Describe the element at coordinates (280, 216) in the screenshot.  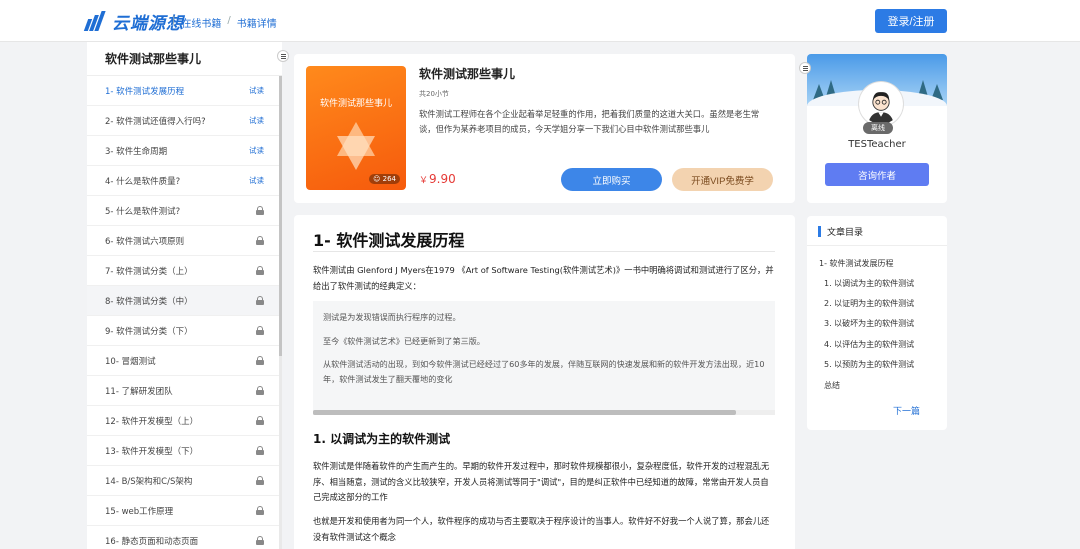
I see `sidebar-scrollbar-thumb` at that location.